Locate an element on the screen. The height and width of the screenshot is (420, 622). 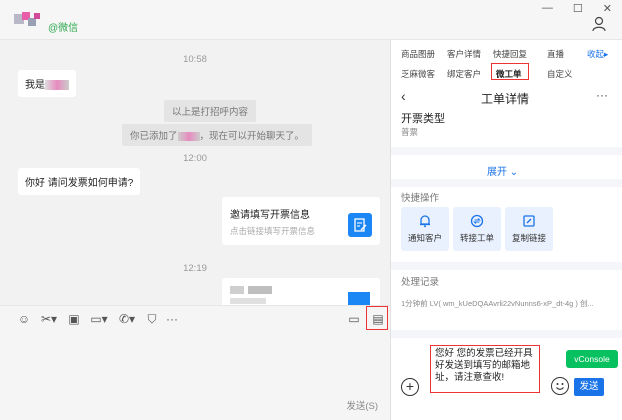
invoice-invite-card: 邀请填写开票信息 点击链接填写开票信息 is located at coordinates (301, 221).